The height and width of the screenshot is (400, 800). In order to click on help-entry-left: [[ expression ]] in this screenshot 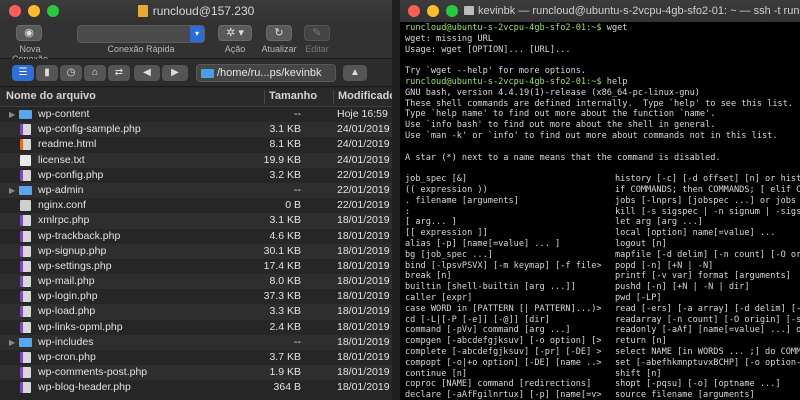, I will do `click(446, 233)`.